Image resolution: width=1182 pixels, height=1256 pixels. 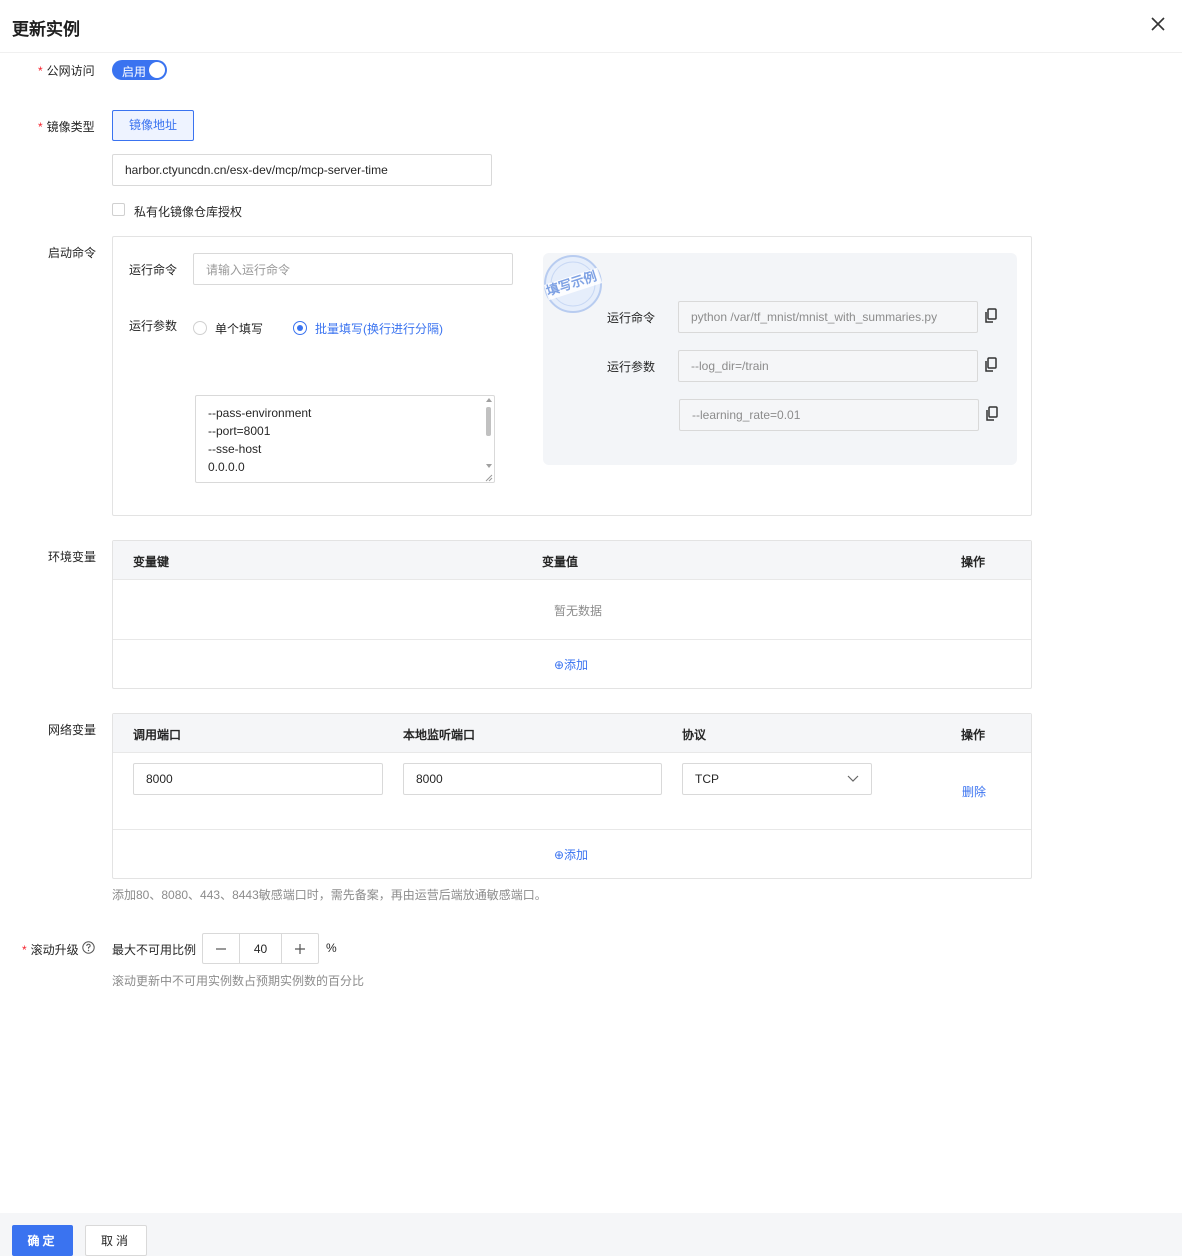 I want to click on mode-single-label: 单个填写, so click(x=239, y=329).